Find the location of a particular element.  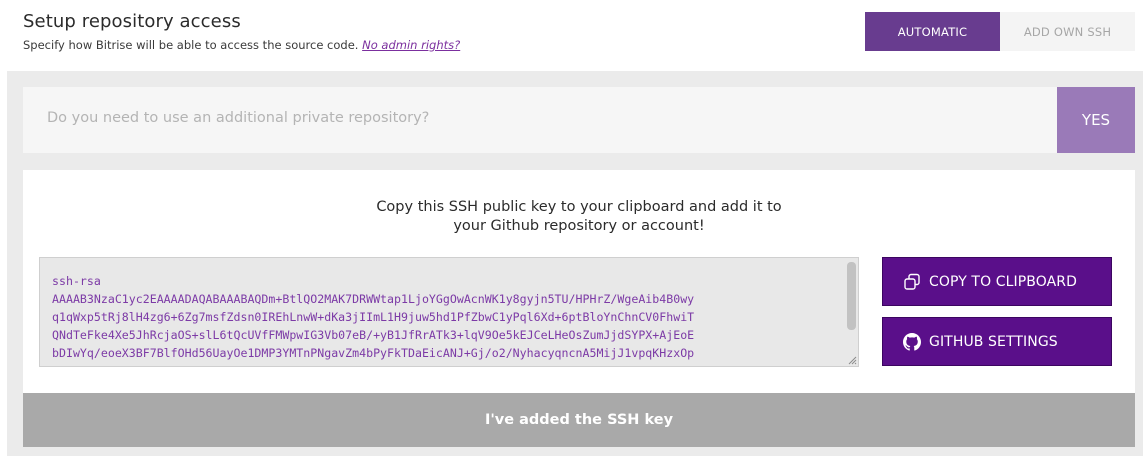

automatic-tab: AUTOMATIC is located at coordinates (932, 31).